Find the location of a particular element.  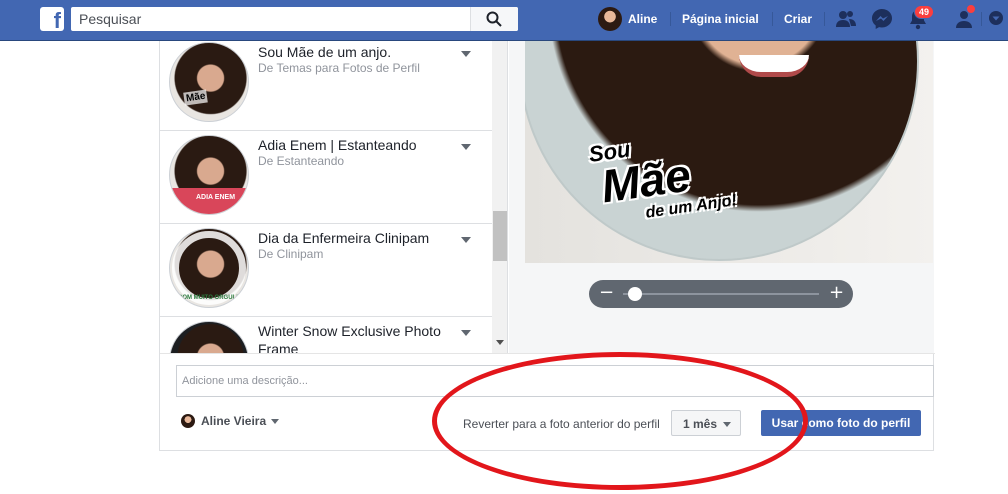

scrollbar-thumb is located at coordinates (500, 236).